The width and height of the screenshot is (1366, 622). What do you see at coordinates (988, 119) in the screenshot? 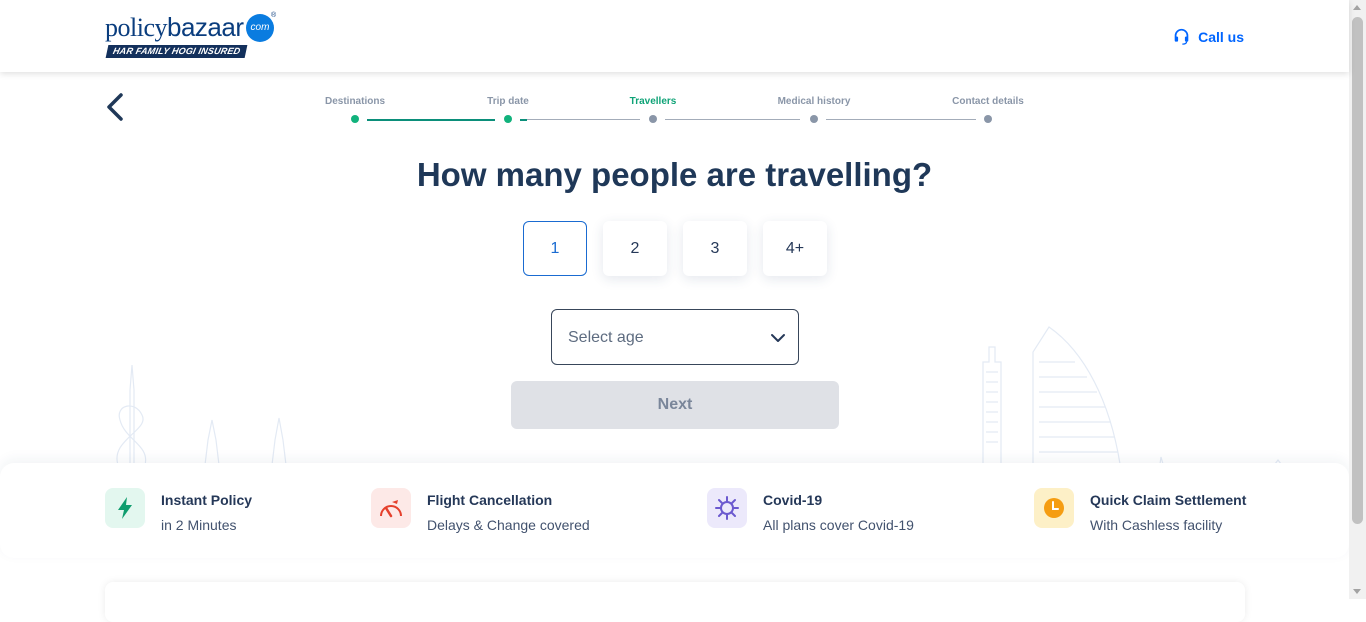
I see `step-contact-details-dot` at bounding box center [988, 119].